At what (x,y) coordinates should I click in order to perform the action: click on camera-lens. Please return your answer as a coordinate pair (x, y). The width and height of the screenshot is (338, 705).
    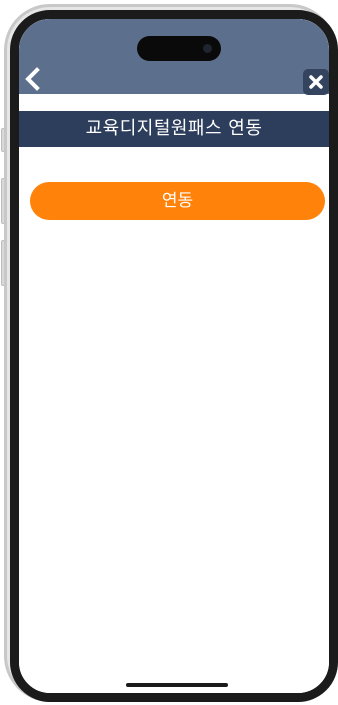
    Looking at the image, I should click on (207, 48).